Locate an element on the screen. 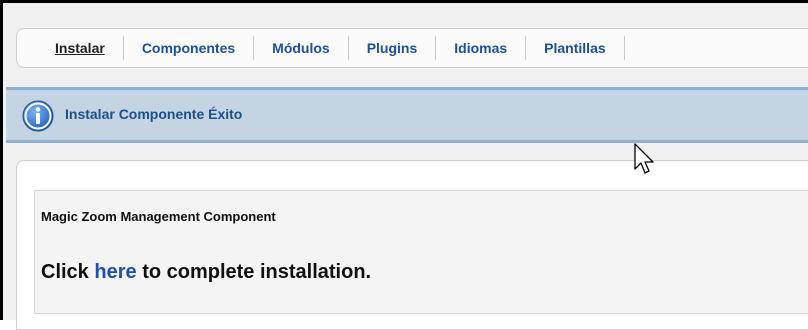 Image resolution: width=808 pixels, height=330 pixels. tab-instalar: Instalar is located at coordinates (88, 48).